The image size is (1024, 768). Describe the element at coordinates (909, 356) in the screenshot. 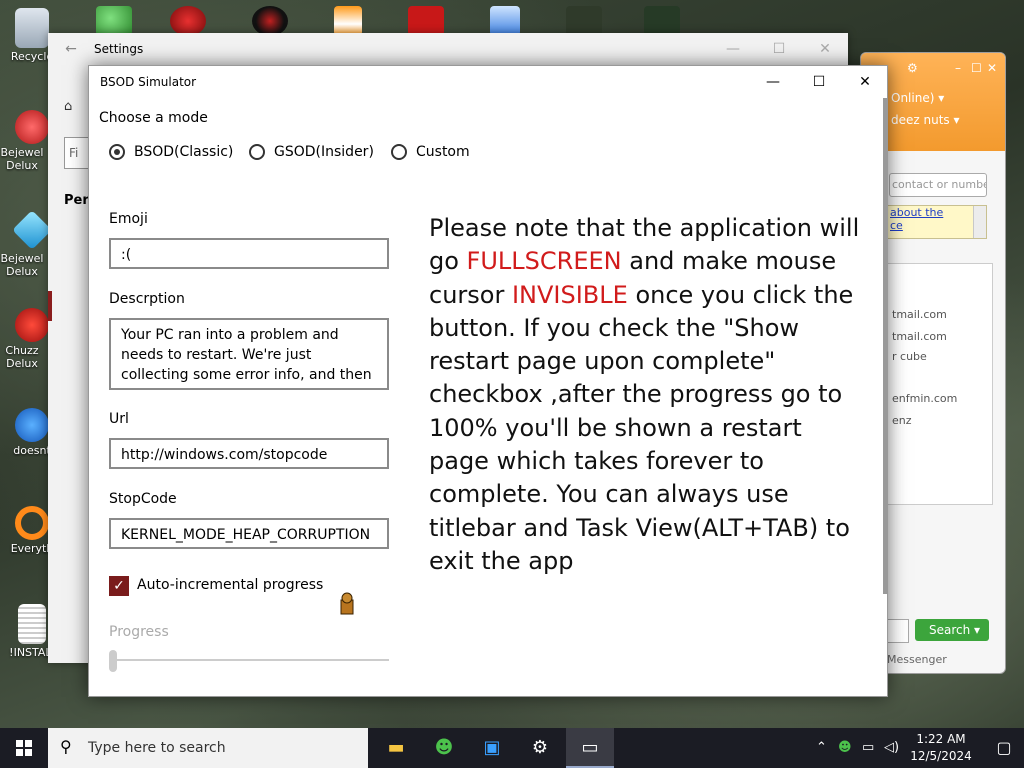

I see `contact-item: r cube` at that location.